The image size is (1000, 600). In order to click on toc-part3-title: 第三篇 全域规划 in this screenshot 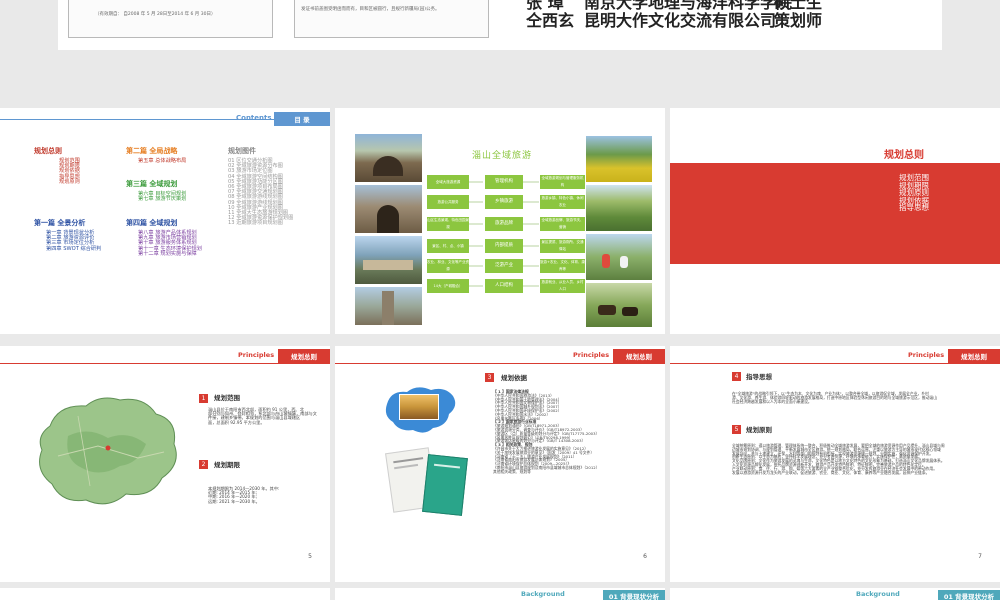, I will do `click(152, 184)`.